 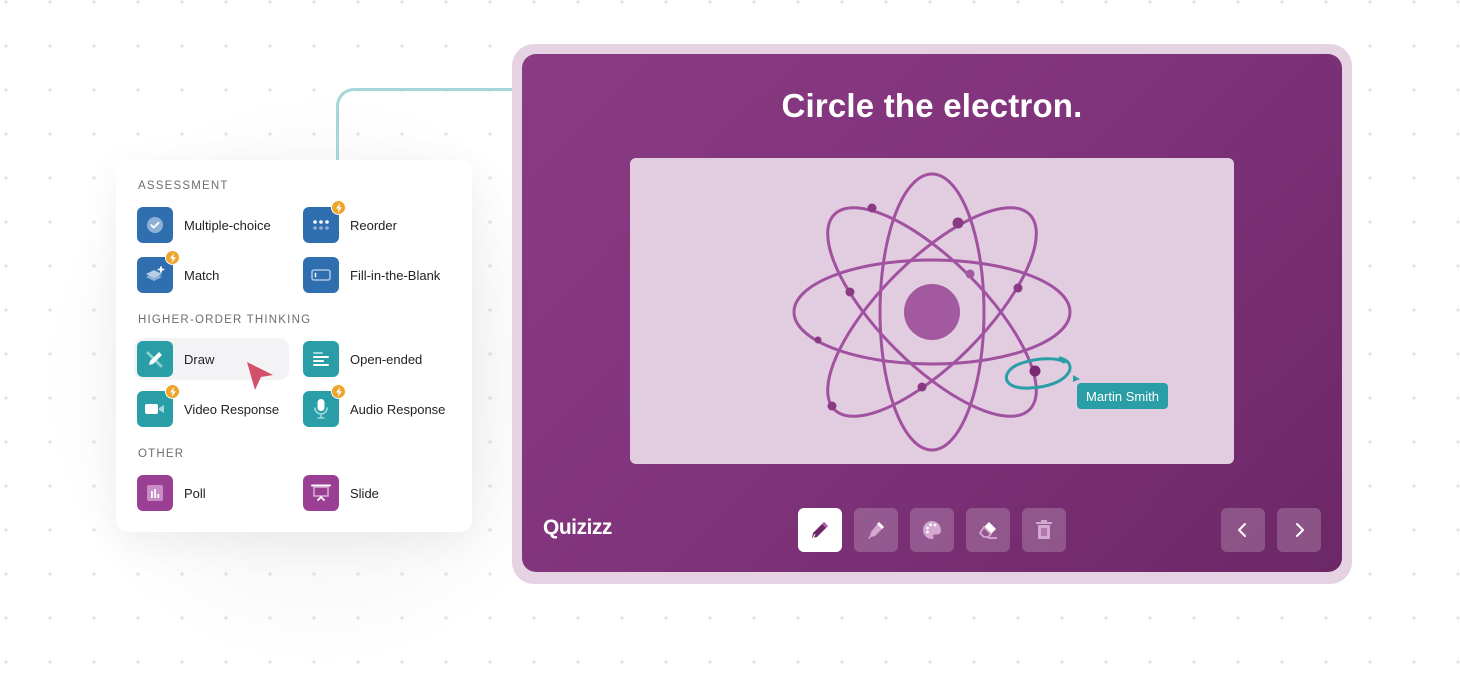 I want to click on atom-illustration, so click(x=936, y=312).